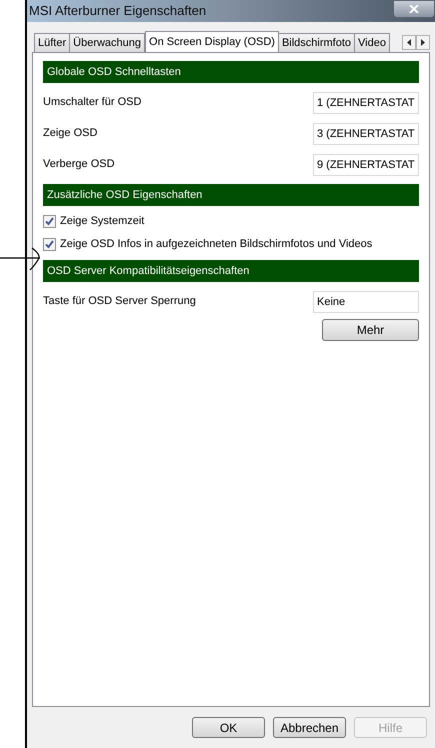 This screenshot has height=748, width=435. What do you see at coordinates (317, 42) in the screenshot?
I see `tab: Bildschirmfoto` at bounding box center [317, 42].